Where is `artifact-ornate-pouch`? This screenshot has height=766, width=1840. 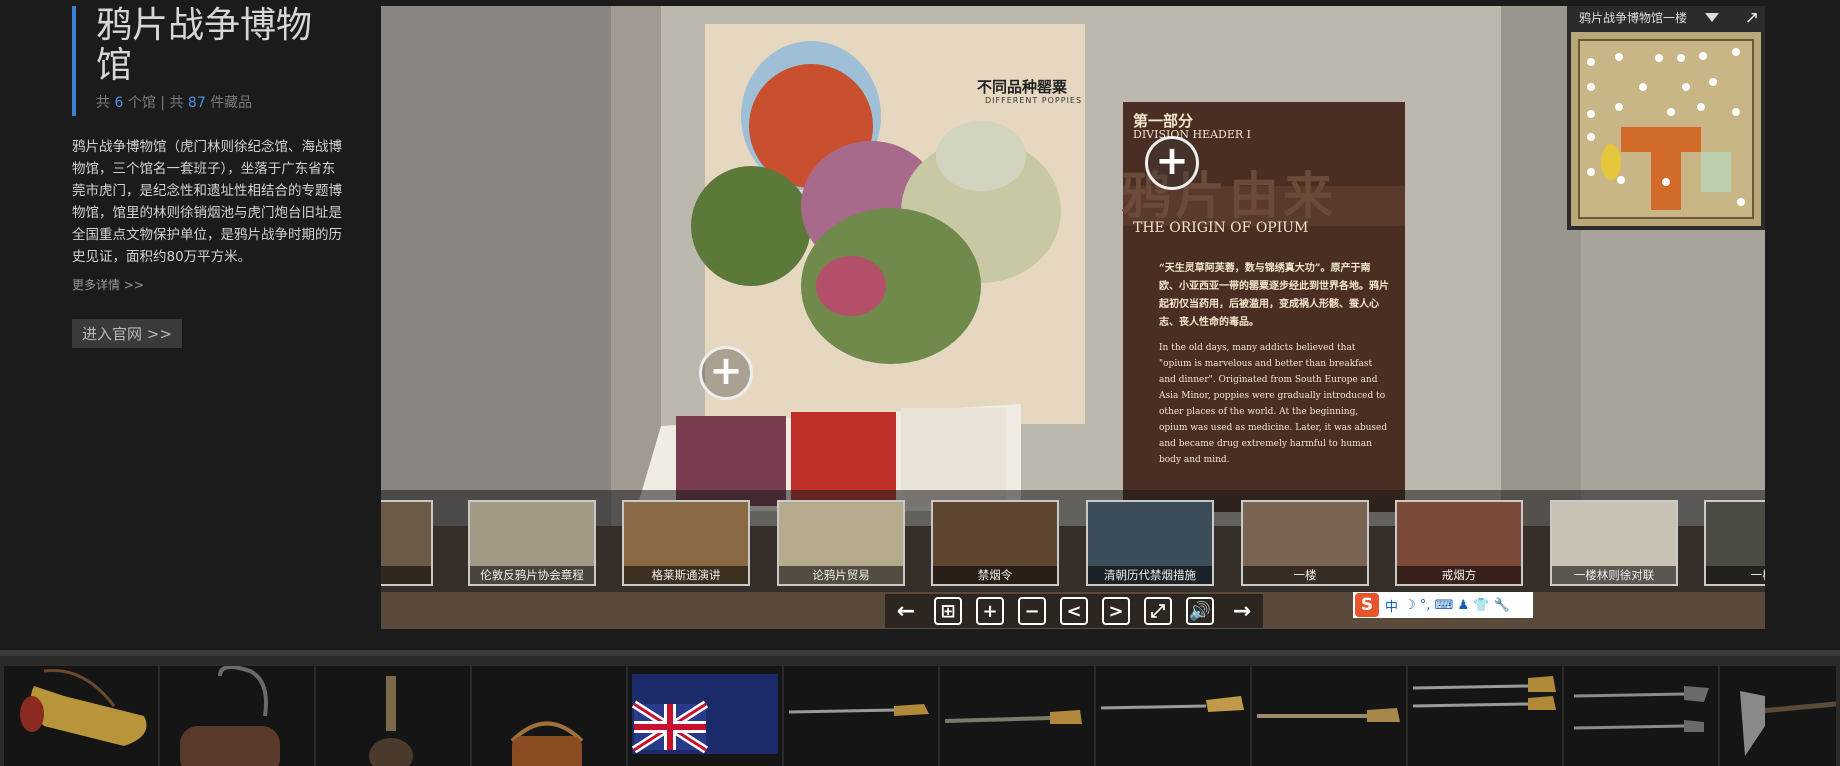
artifact-ornate-pouch is located at coordinates (81, 716).